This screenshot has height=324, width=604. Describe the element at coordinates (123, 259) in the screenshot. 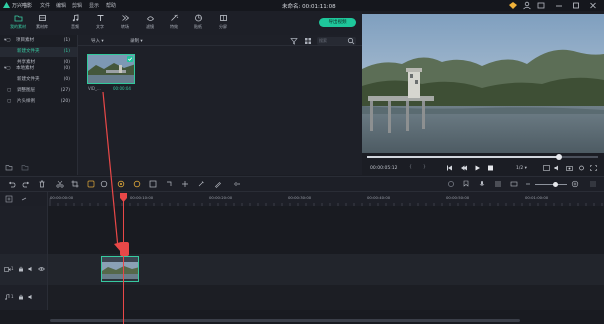

I see `timeline-playhead` at that location.